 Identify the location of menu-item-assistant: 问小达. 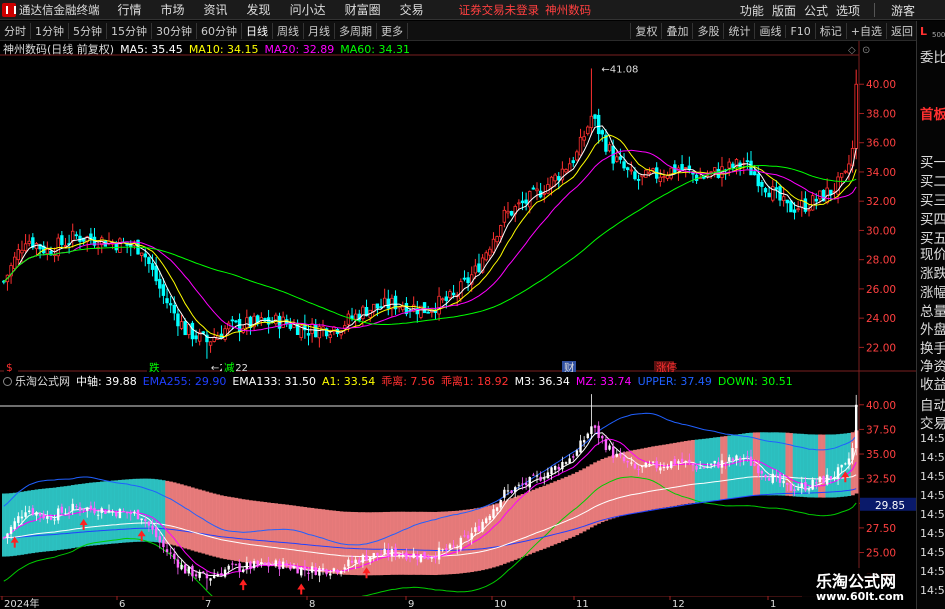
(308, 9).